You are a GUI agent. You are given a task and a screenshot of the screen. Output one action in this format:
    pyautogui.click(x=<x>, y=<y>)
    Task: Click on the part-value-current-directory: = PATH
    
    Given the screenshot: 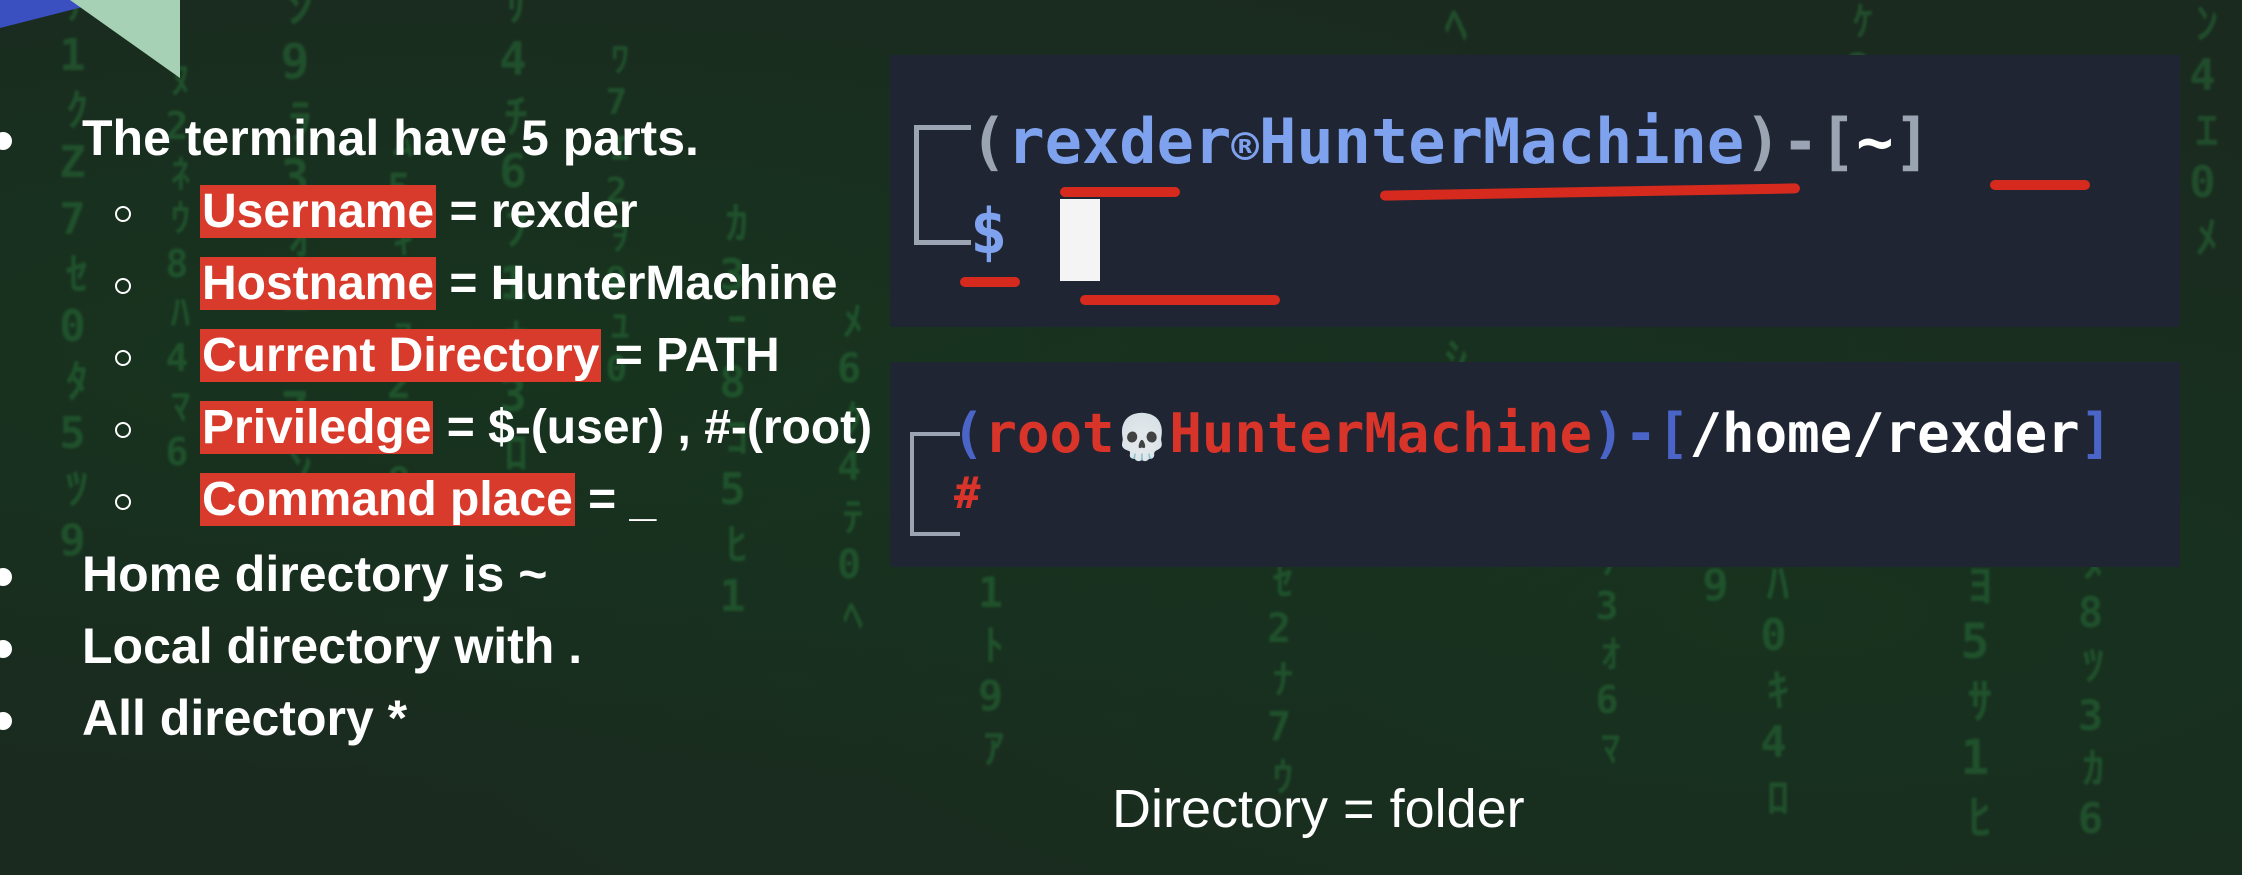 What is the action you would take?
    pyautogui.click(x=690, y=355)
    